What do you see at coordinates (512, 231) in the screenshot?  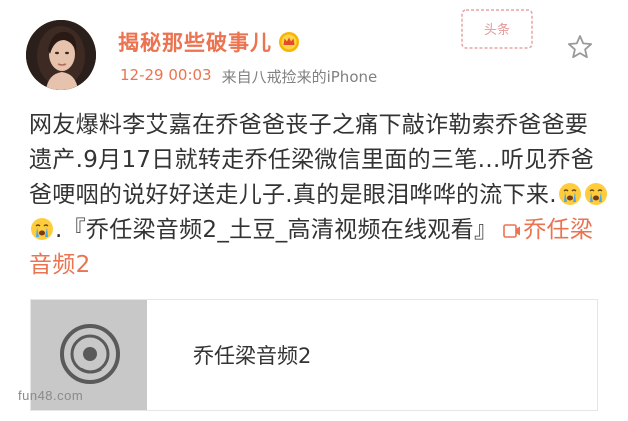 I see `video-link-icon` at bounding box center [512, 231].